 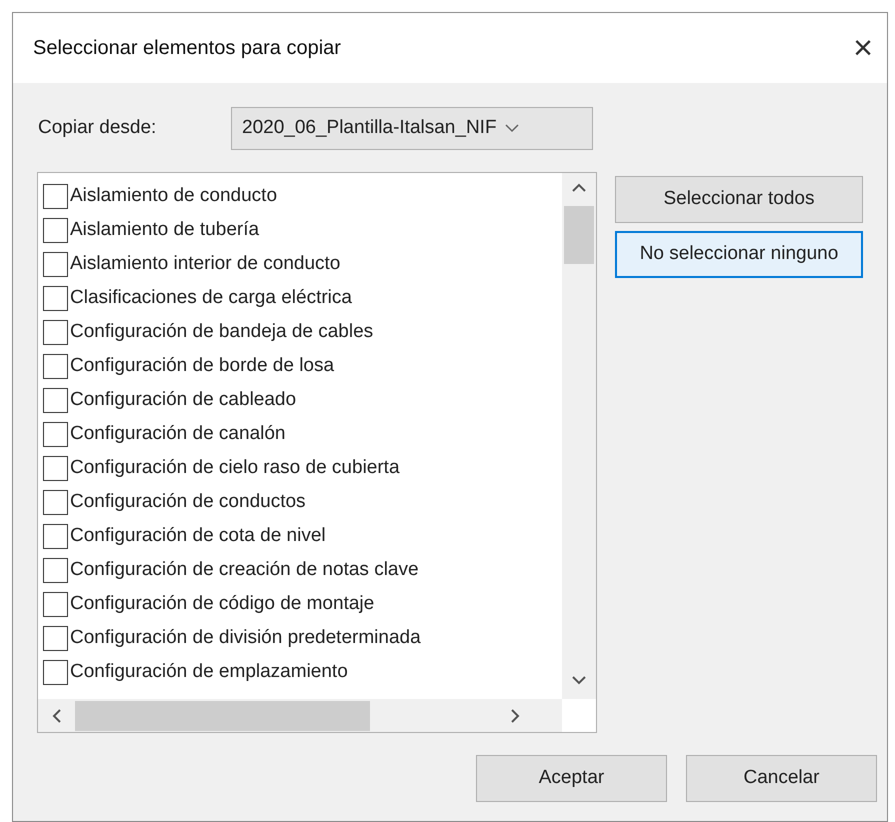 What do you see at coordinates (205, 264) in the screenshot?
I see `item-label: Aislamiento interior de conducto` at bounding box center [205, 264].